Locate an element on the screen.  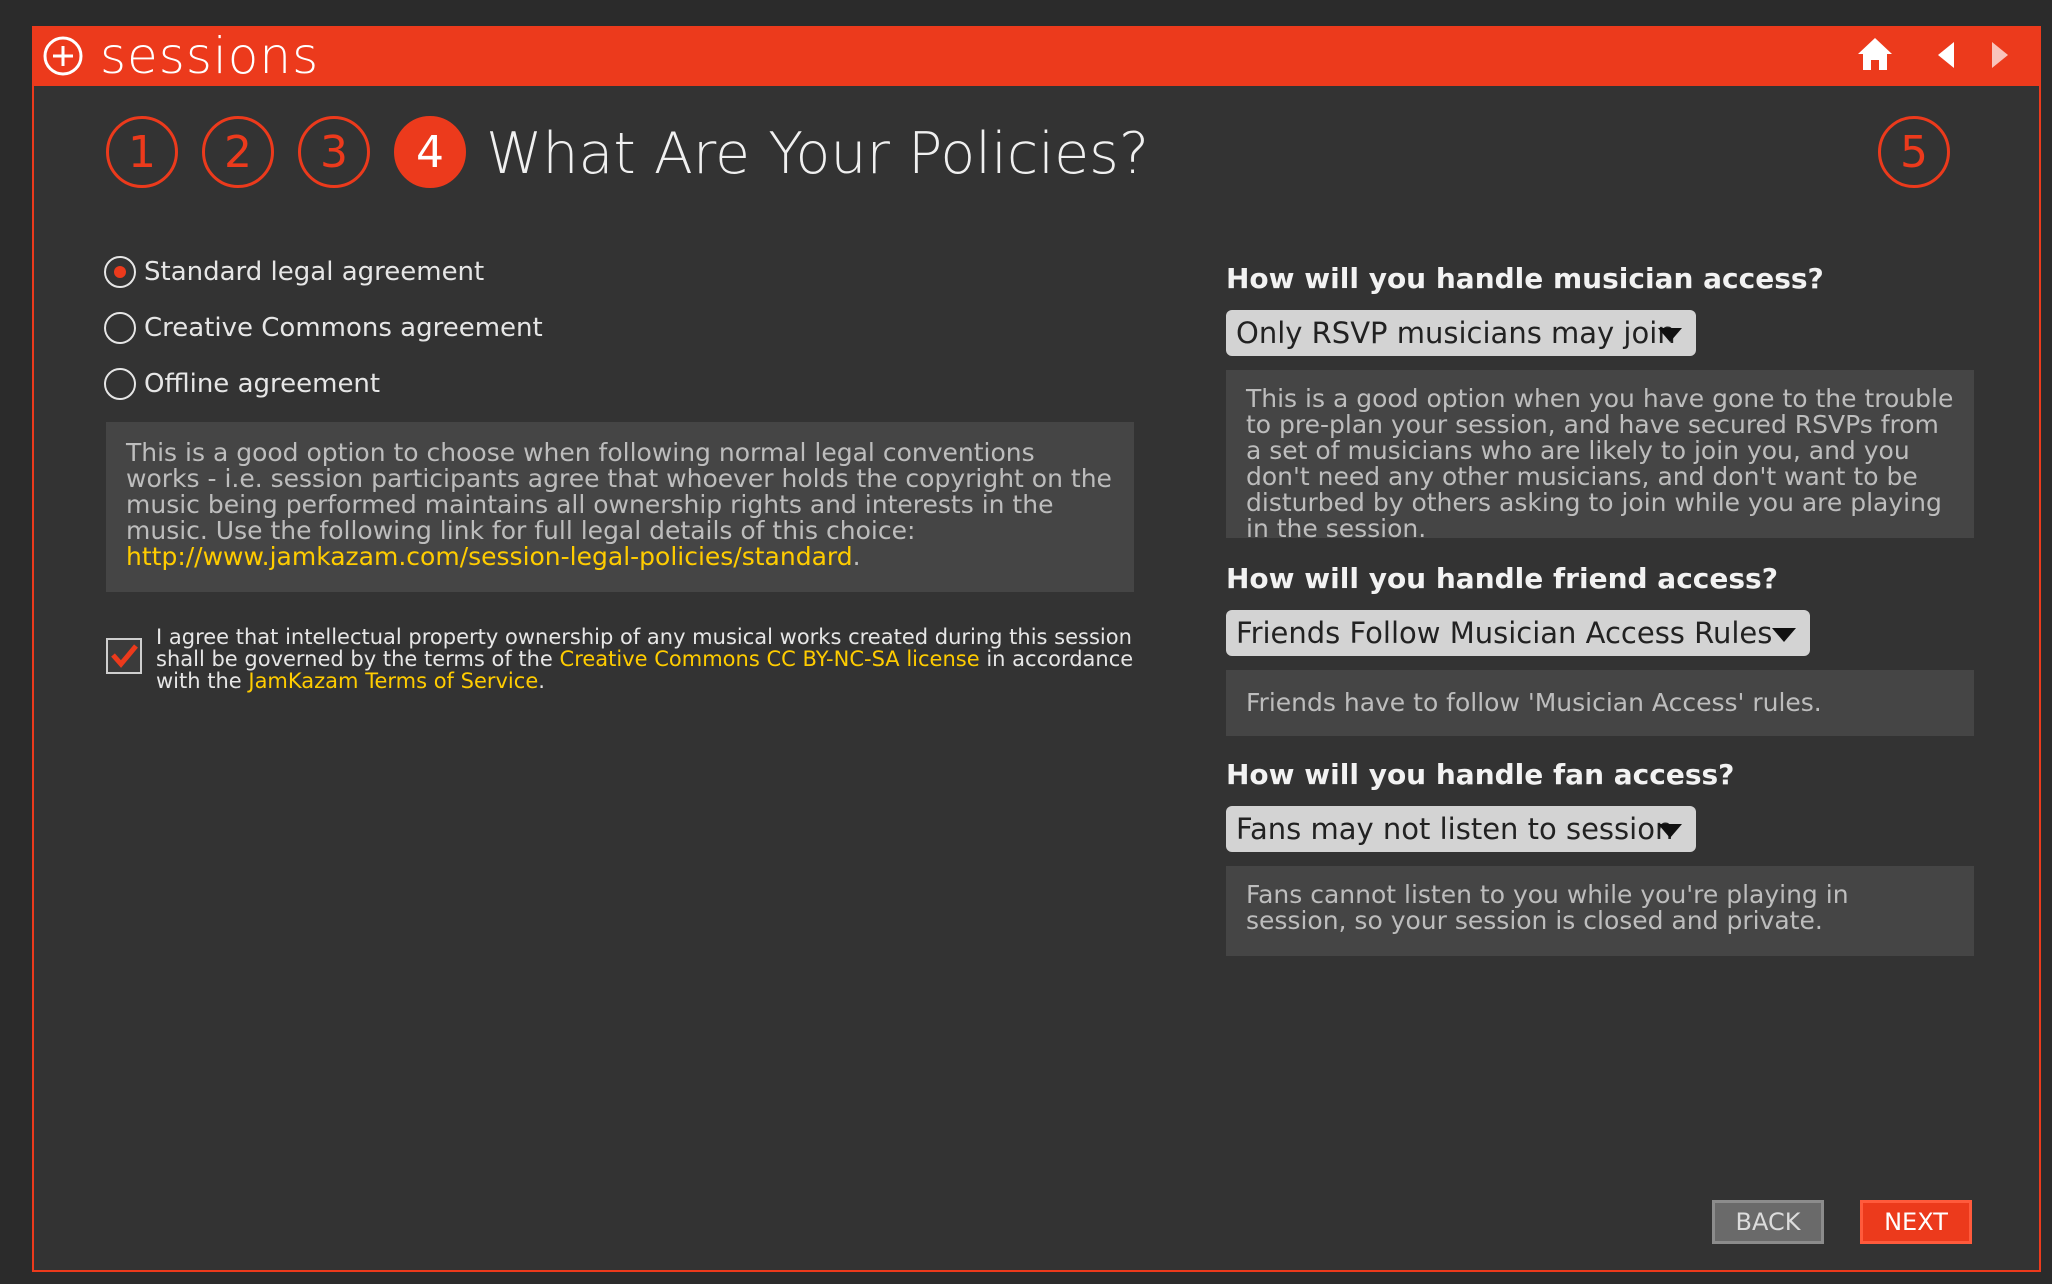
step-4-button-current: 4 is located at coordinates (430, 152).